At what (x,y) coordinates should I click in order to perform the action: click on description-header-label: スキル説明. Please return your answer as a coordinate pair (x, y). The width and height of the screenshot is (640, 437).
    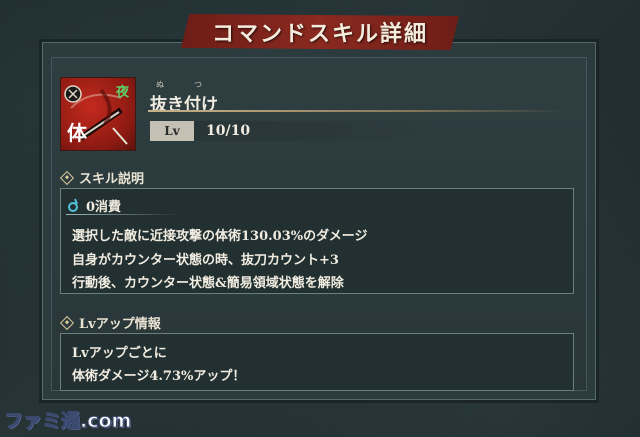
    Looking at the image, I should click on (112, 179).